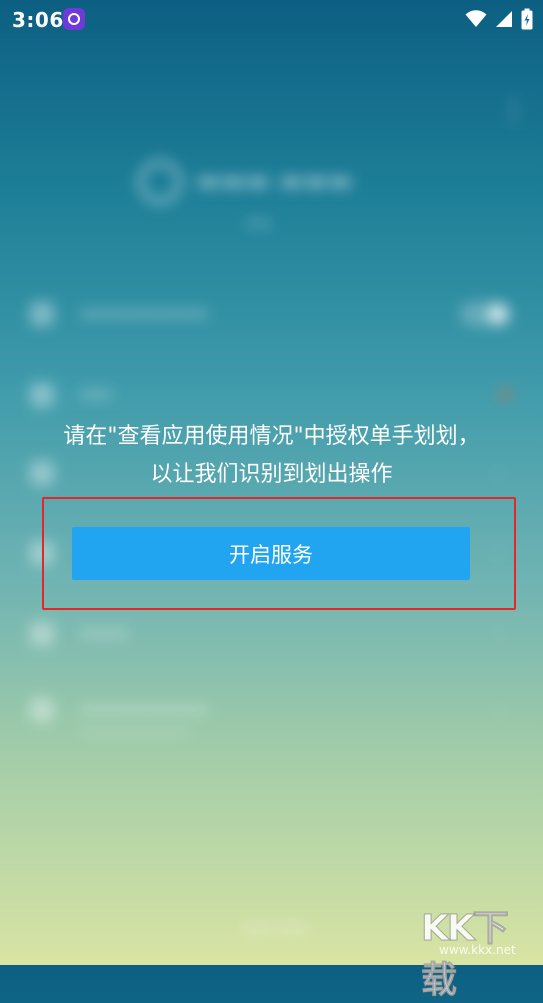  I want to click on bg-setting-row: ▬▬▬▬▬▬▬▬ ▬▬▬▬▬▬▬▬▬ ›, so click(270, 715).